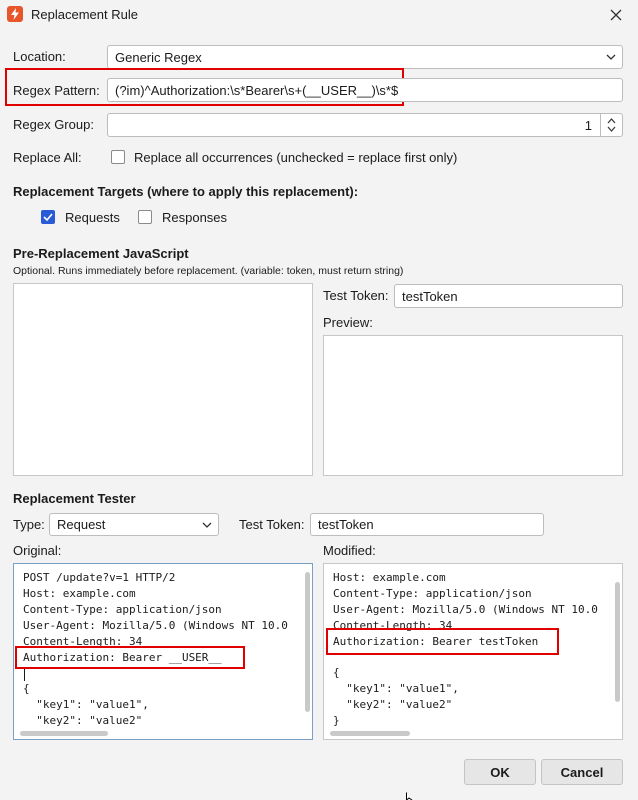  I want to click on code-line: POST /update?v=1 HTTP/2, so click(99, 577).